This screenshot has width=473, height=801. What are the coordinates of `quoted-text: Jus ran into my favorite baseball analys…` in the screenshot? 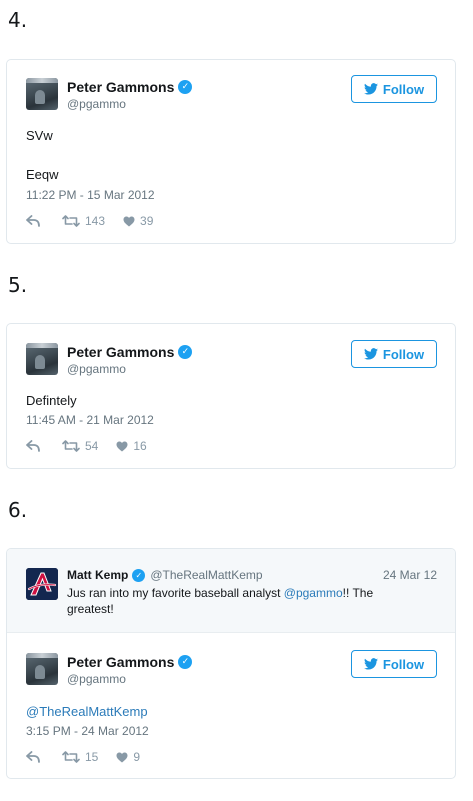 It's located at (237, 601).